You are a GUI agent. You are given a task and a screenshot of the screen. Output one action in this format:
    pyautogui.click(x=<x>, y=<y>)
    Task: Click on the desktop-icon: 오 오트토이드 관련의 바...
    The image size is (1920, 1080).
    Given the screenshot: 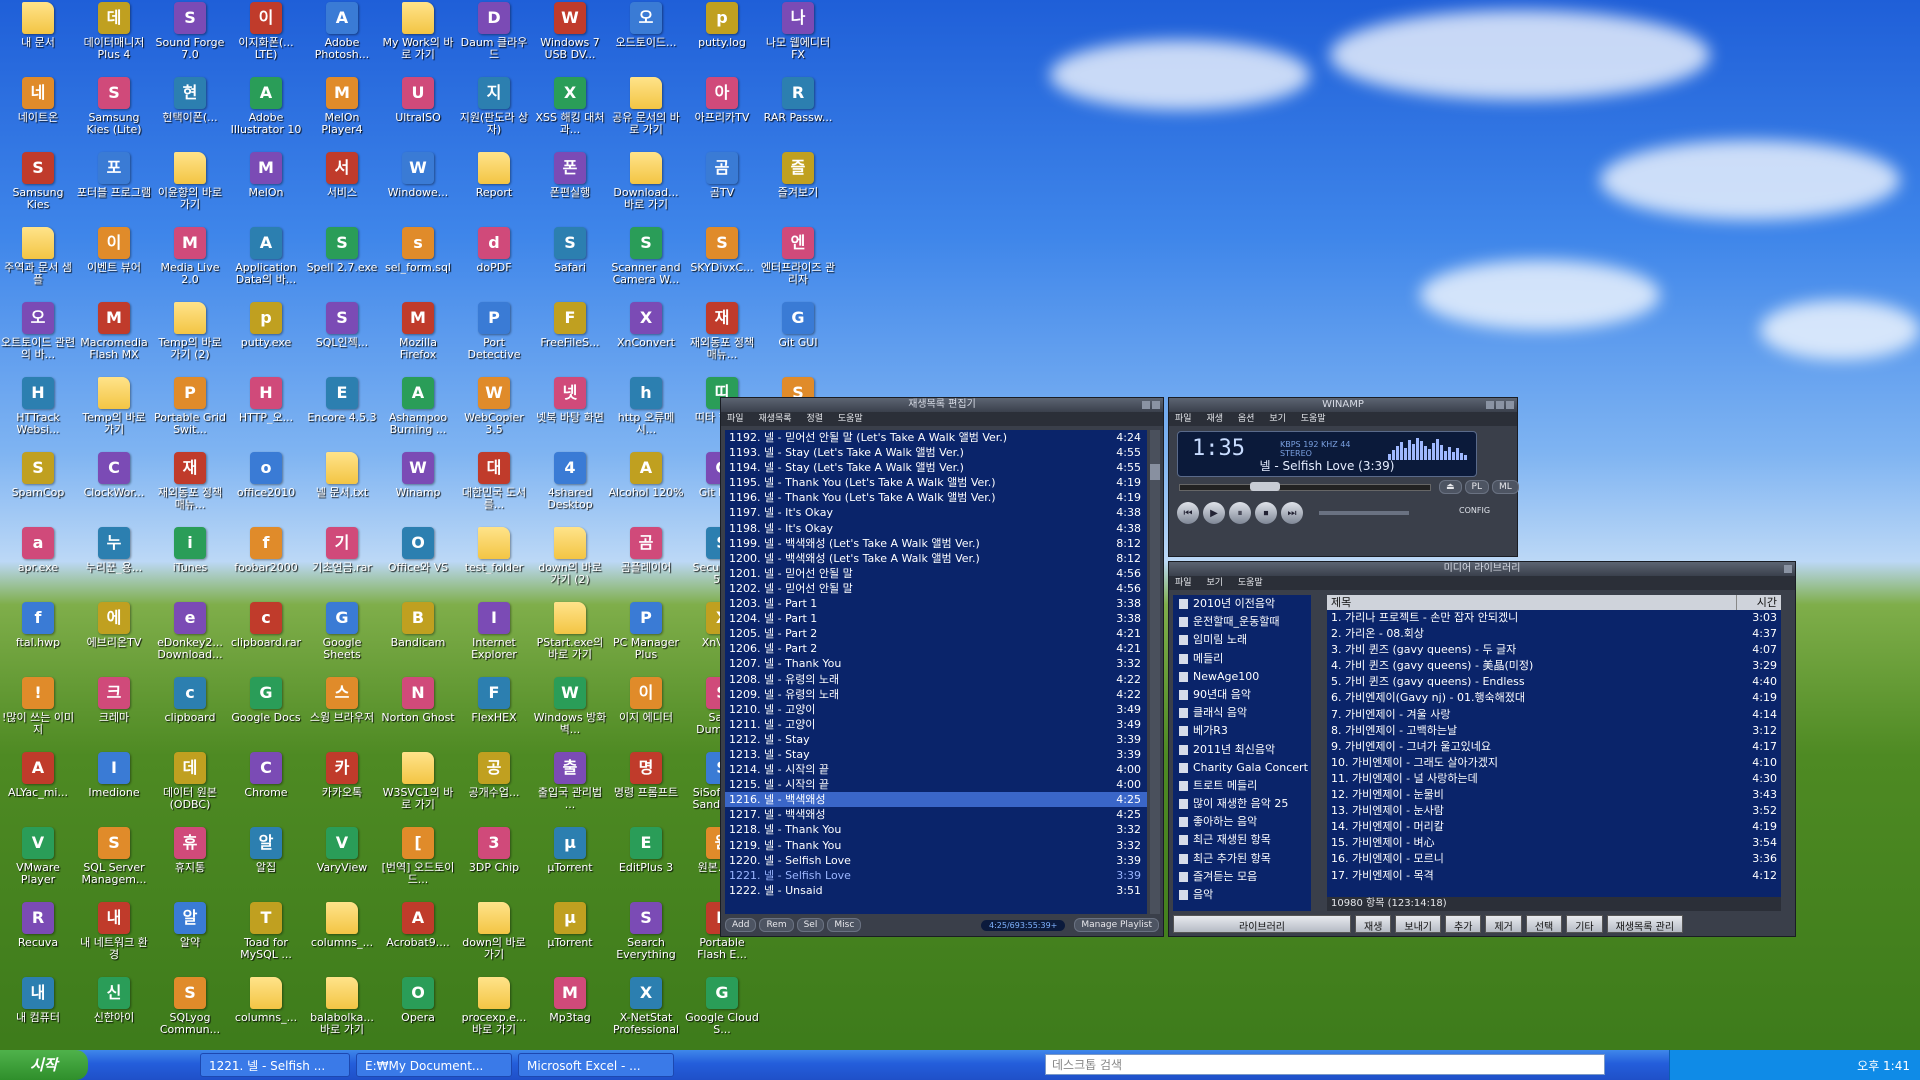 What is the action you would take?
    pyautogui.click(x=38, y=331)
    